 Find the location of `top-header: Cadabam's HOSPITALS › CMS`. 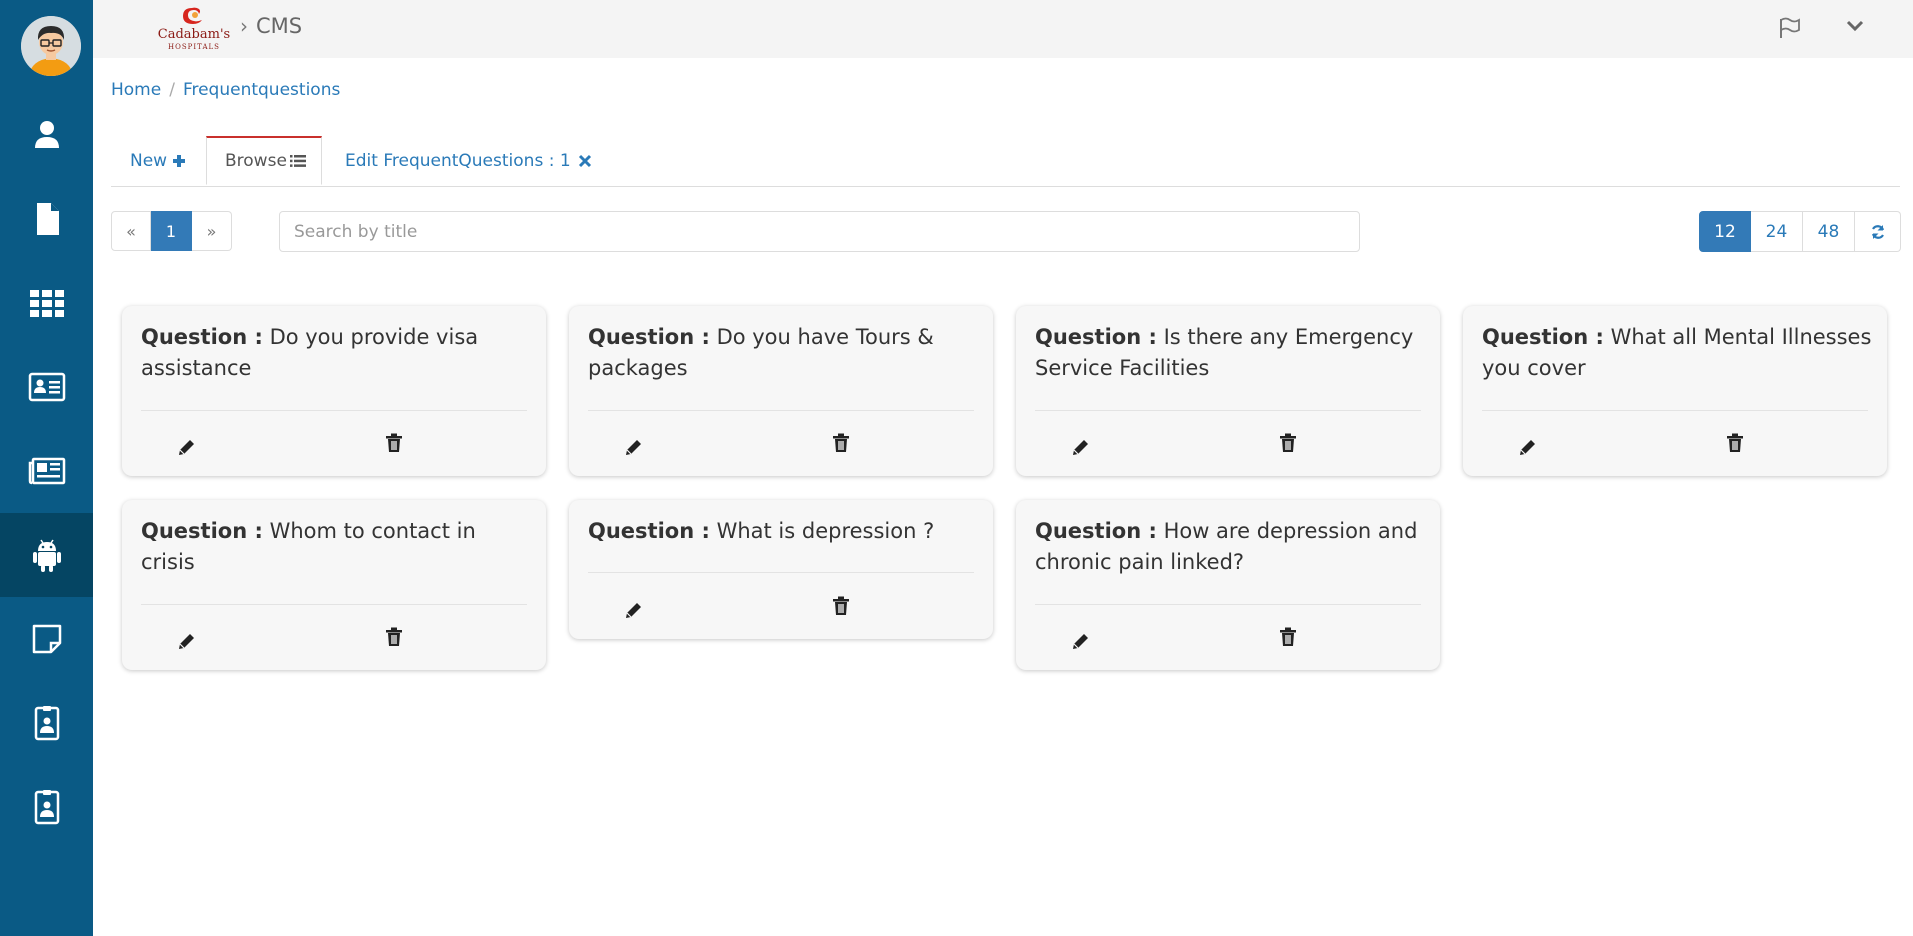

top-header: Cadabam's HOSPITALS › CMS is located at coordinates (1003, 29).